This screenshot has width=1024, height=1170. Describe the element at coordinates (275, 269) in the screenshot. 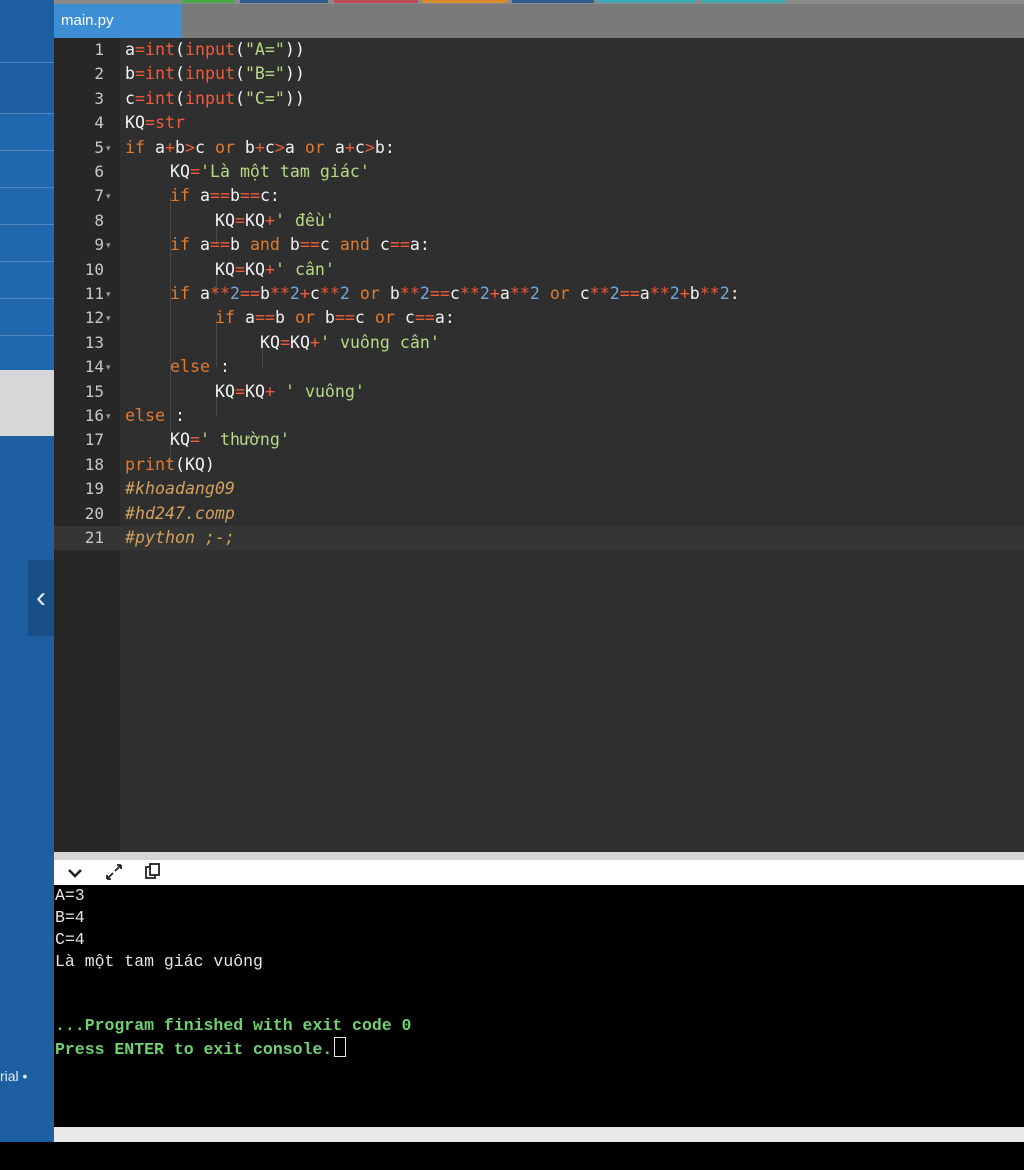

I see `code-text: KQ=KQ+' cân'` at that location.